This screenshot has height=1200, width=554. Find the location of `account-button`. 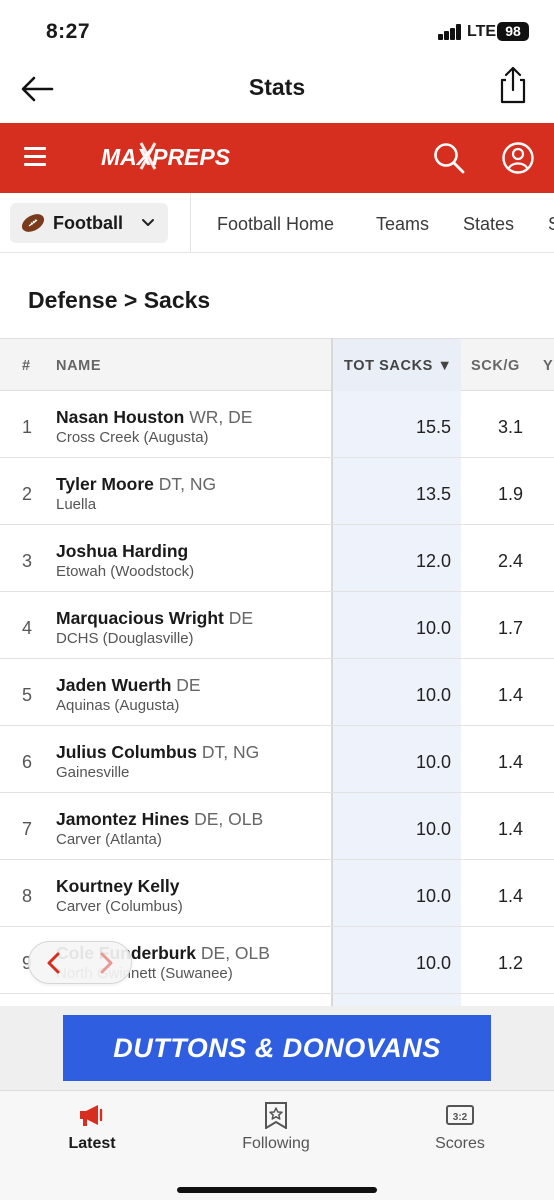

account-button is located at coordinates (518, 158).